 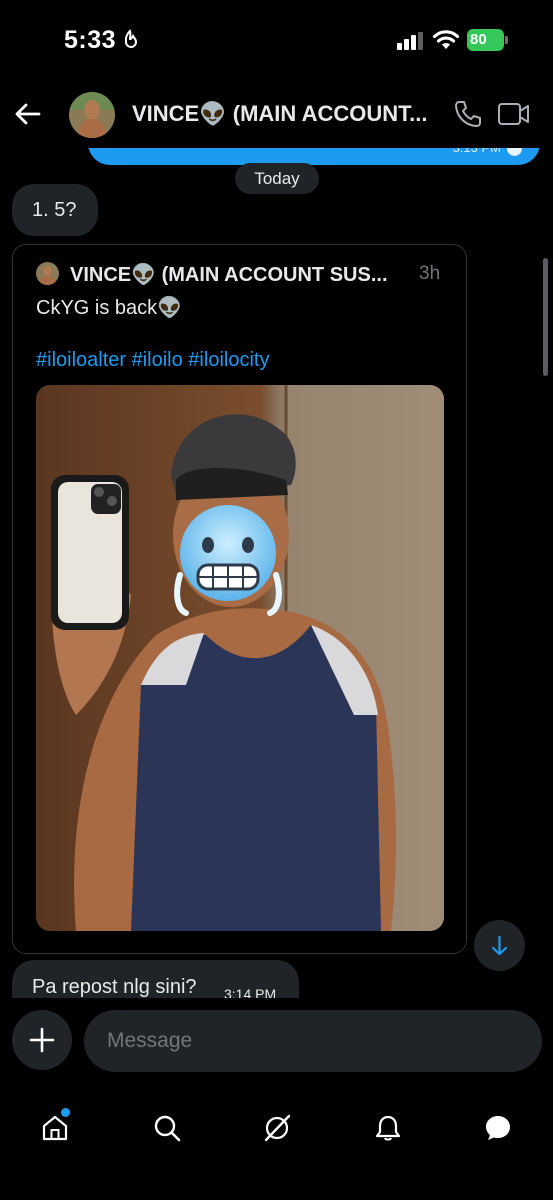 I want to click on phone-call-icon, so click(x=468, y=114).